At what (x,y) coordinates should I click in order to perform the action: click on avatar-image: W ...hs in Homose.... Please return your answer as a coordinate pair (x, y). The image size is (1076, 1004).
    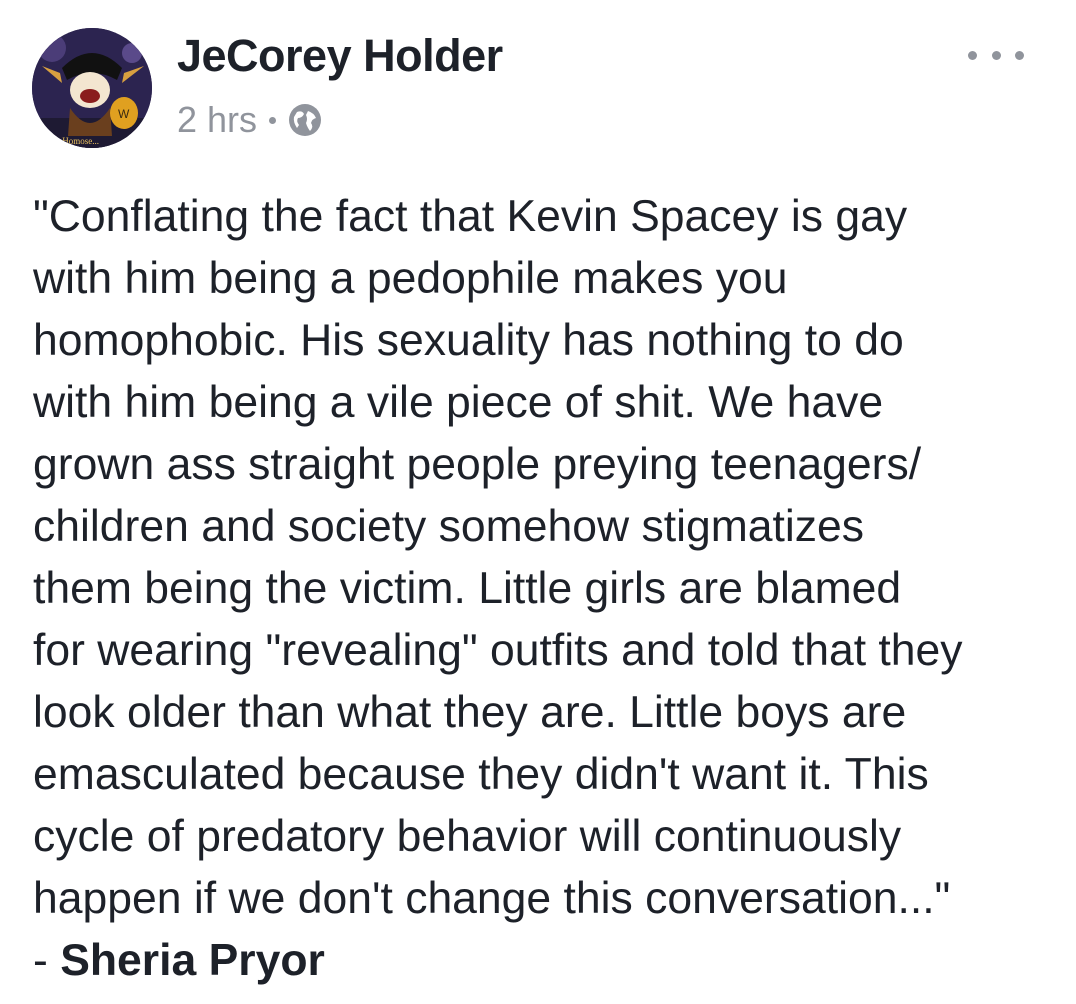
    Looking at the image, I should click on (92, 88).